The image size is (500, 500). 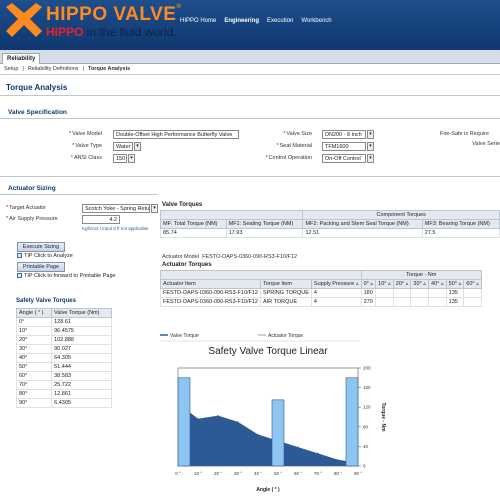 I want to click on column-header: 40° ▵, so click(x=437, y=284).